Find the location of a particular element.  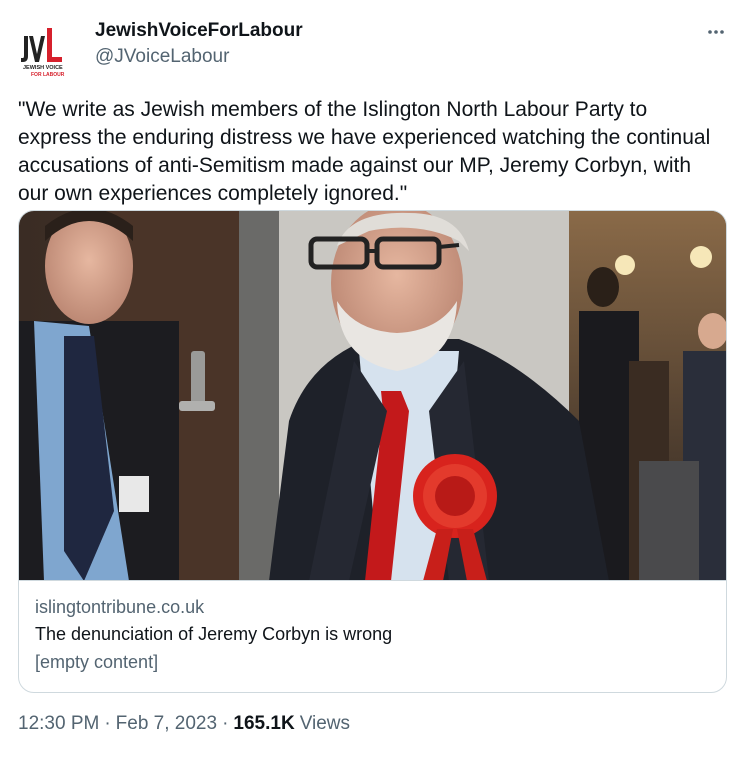

author-handle: @JVoiceLabour is located at coordinates (162, 57).